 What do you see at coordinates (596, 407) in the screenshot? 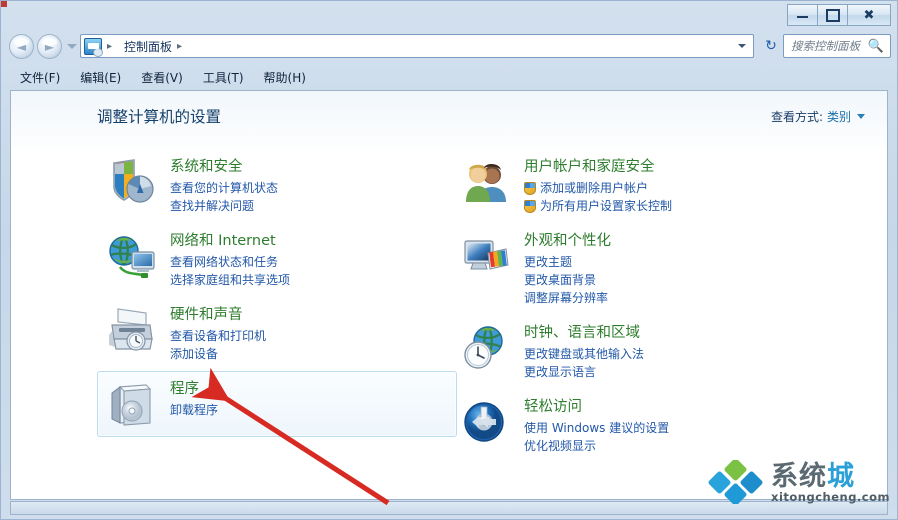
I see `category-title: 轻松访问` at bounding box center [596, 407].